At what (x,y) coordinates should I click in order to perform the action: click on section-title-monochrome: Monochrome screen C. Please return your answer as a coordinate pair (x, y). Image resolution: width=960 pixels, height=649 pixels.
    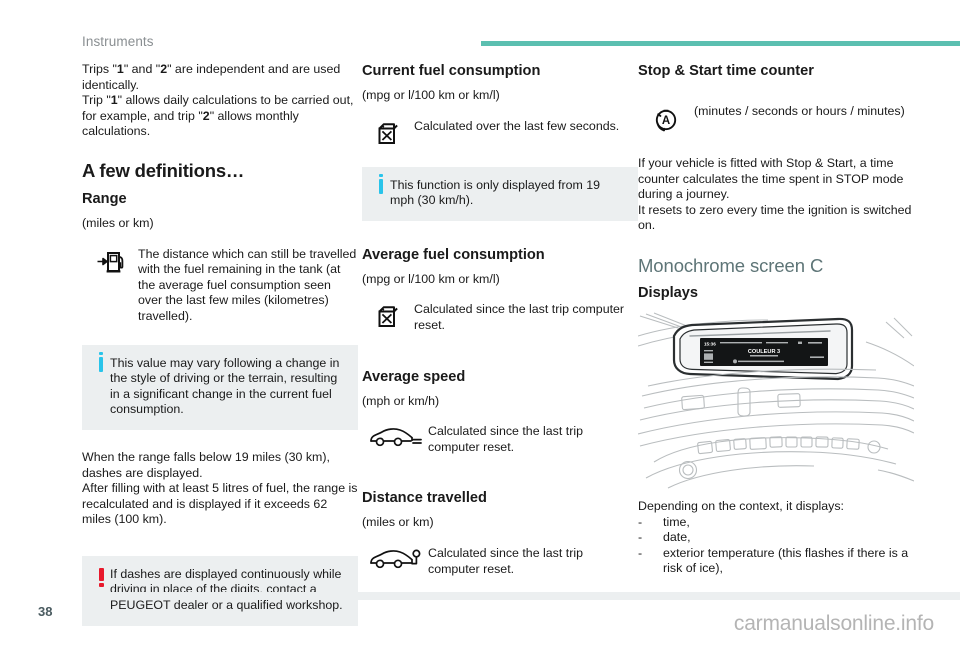
    Looking at the image, I should click on (731, 265).